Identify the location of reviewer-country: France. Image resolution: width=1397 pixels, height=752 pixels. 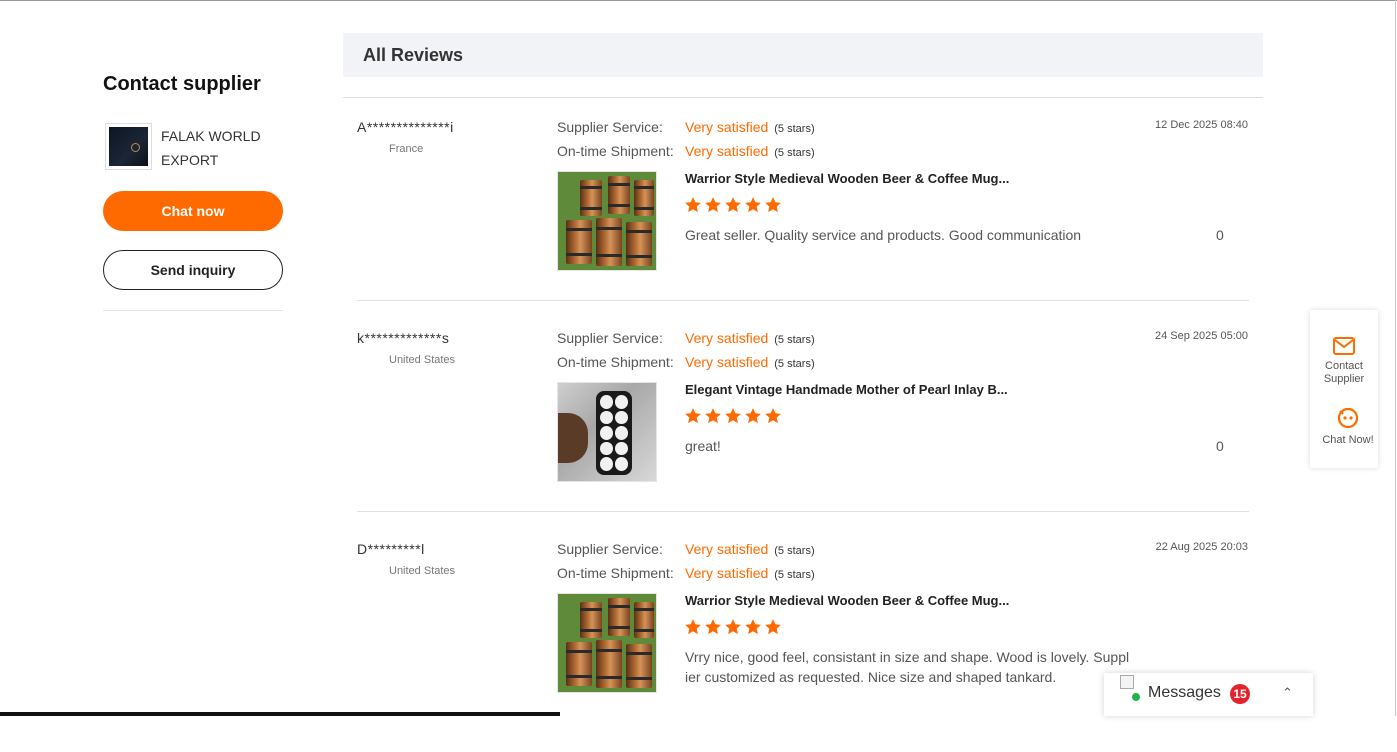
(406, 149).